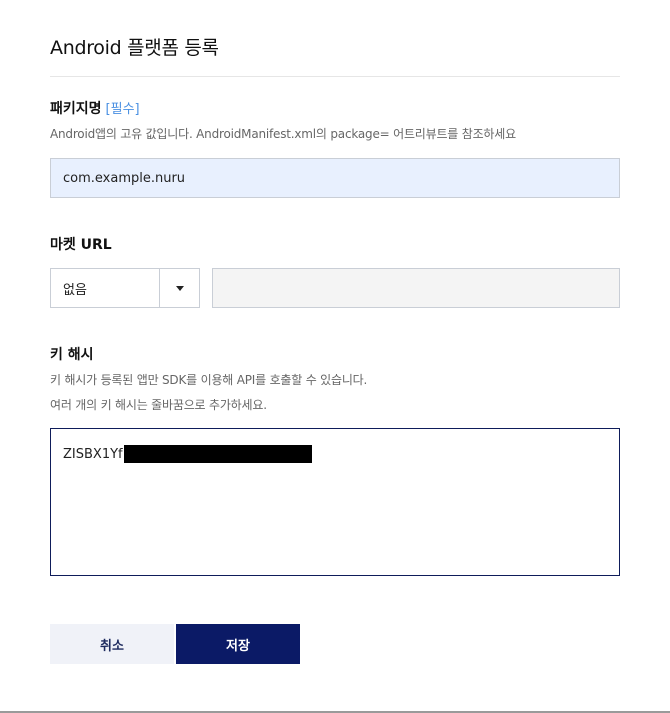 Image resolution: width=670 pixels, height=713 pixels. Describe the element at coordinates (72, 355) in the screenshot. I see `keyhash-label: 키 해시` at that location.